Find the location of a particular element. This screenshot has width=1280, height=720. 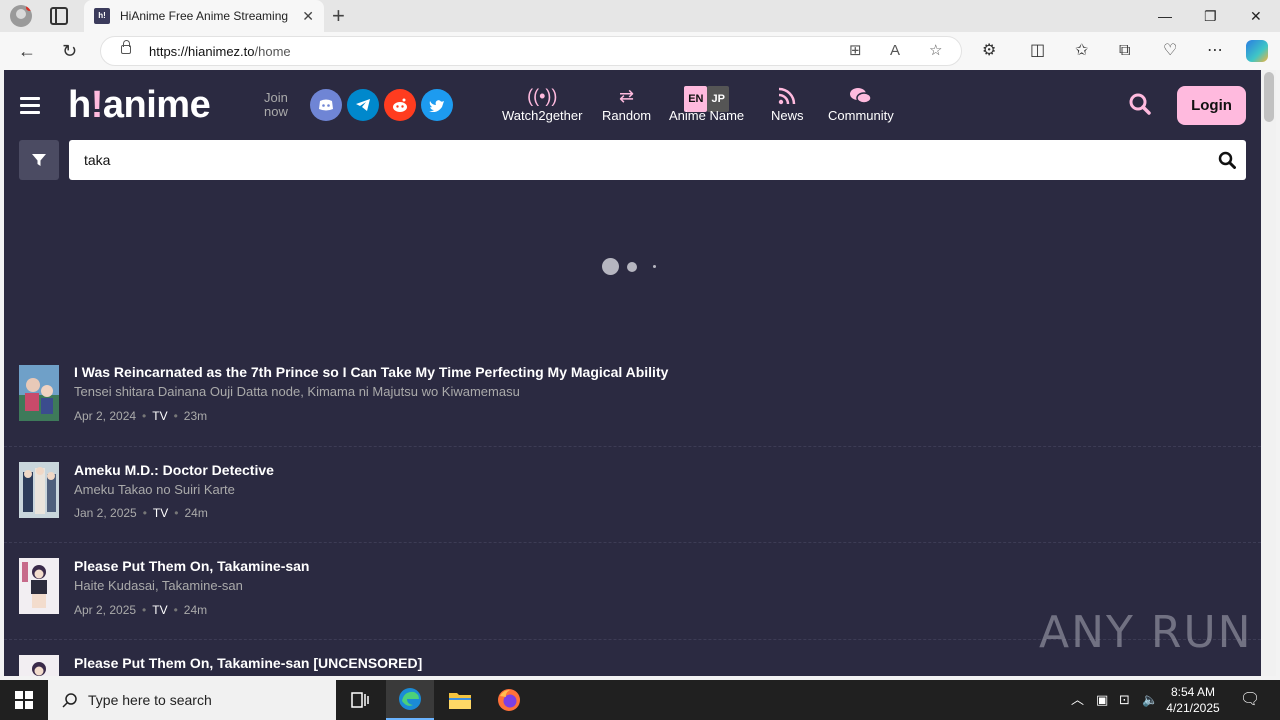

nav-news-label: News is located at coordinates (787, 115).